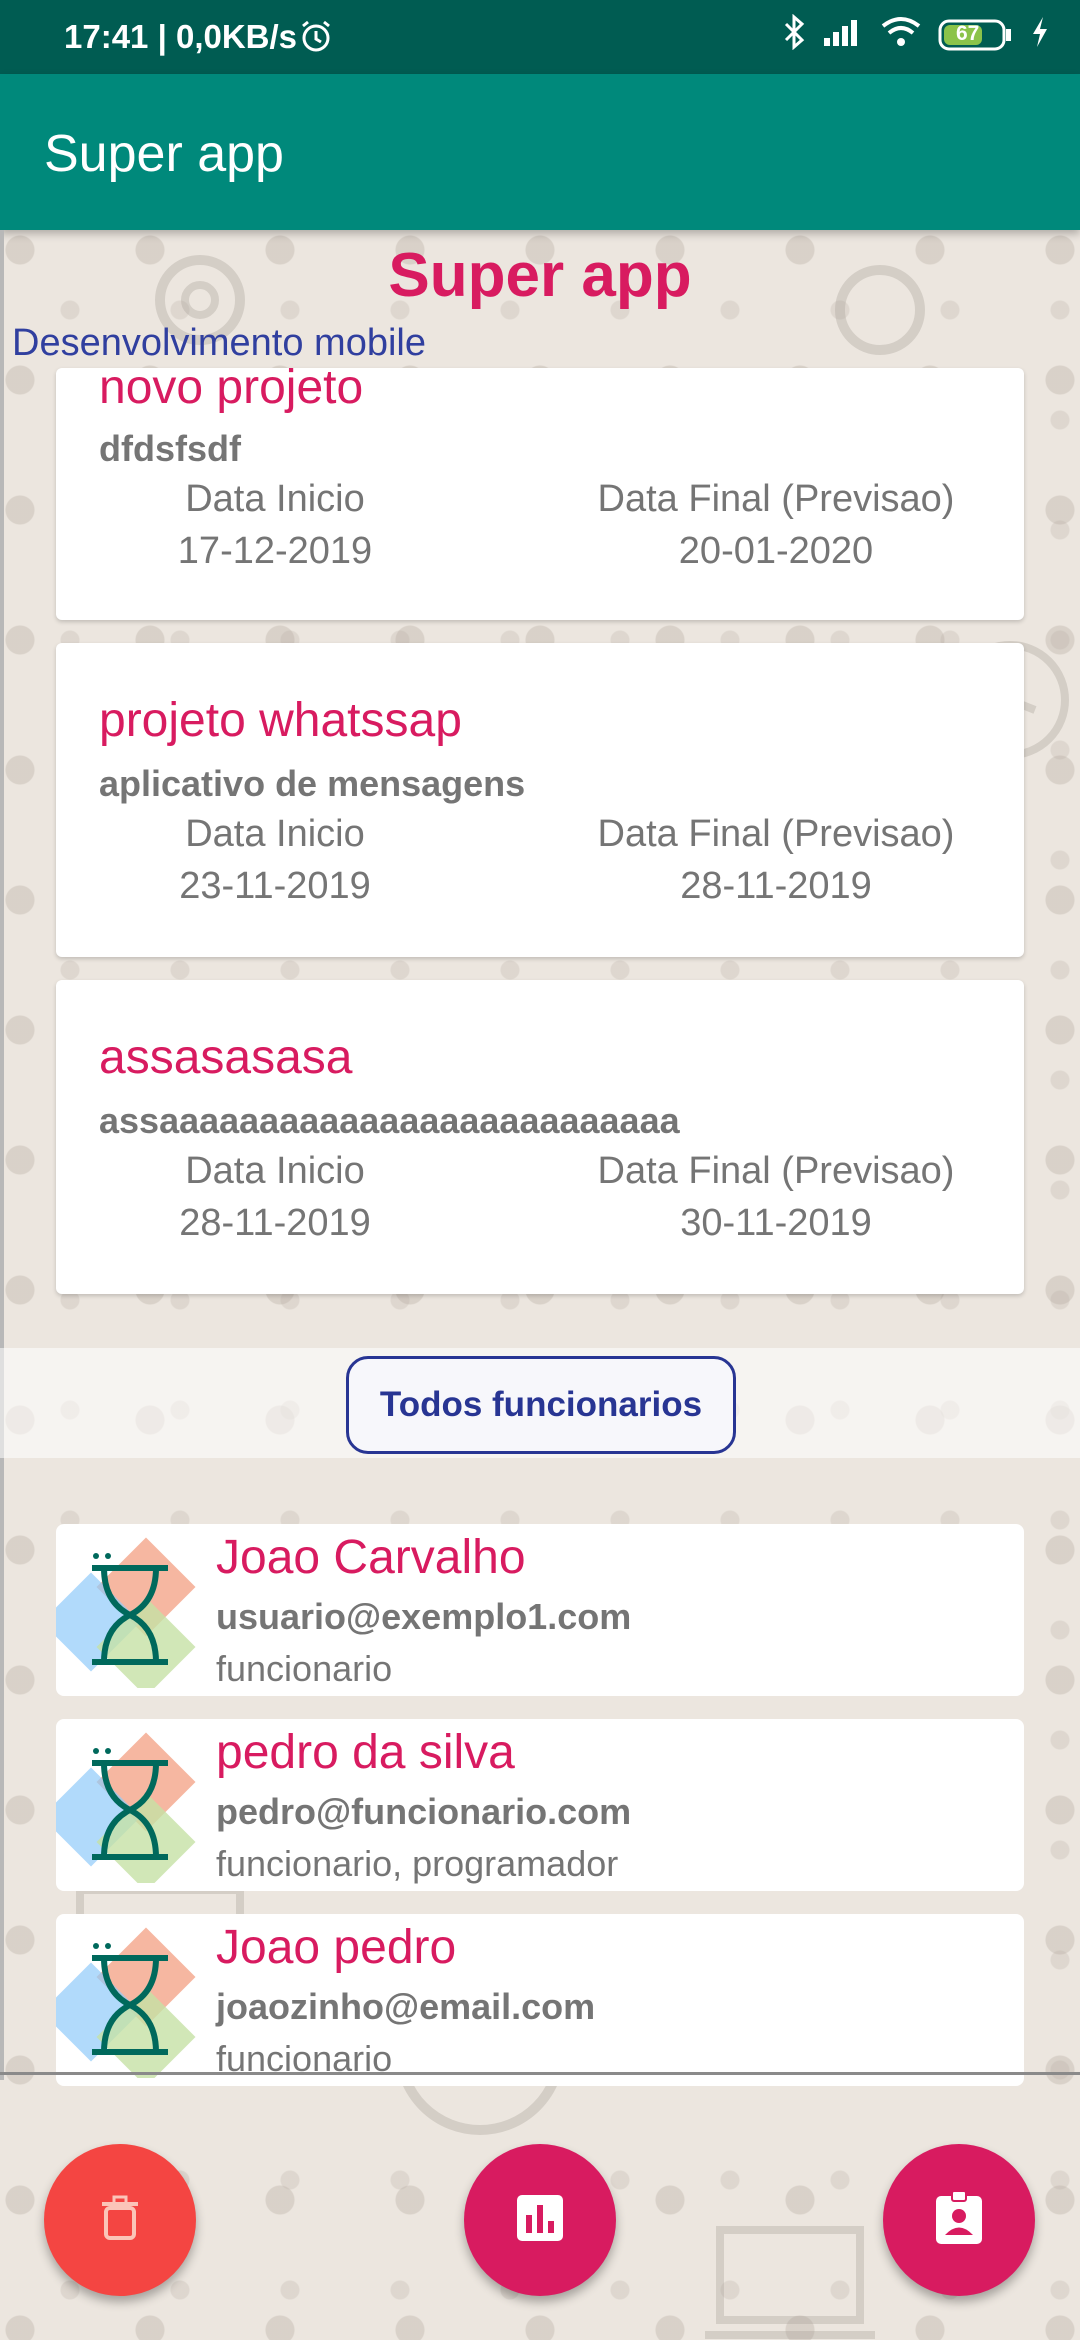 This screenshot has height=2340, width=1080. Describe the element at coordinates (540, 37) in the screenshot. I see `status-bar: 17:41 | 0,0KB/s 67` at that location.